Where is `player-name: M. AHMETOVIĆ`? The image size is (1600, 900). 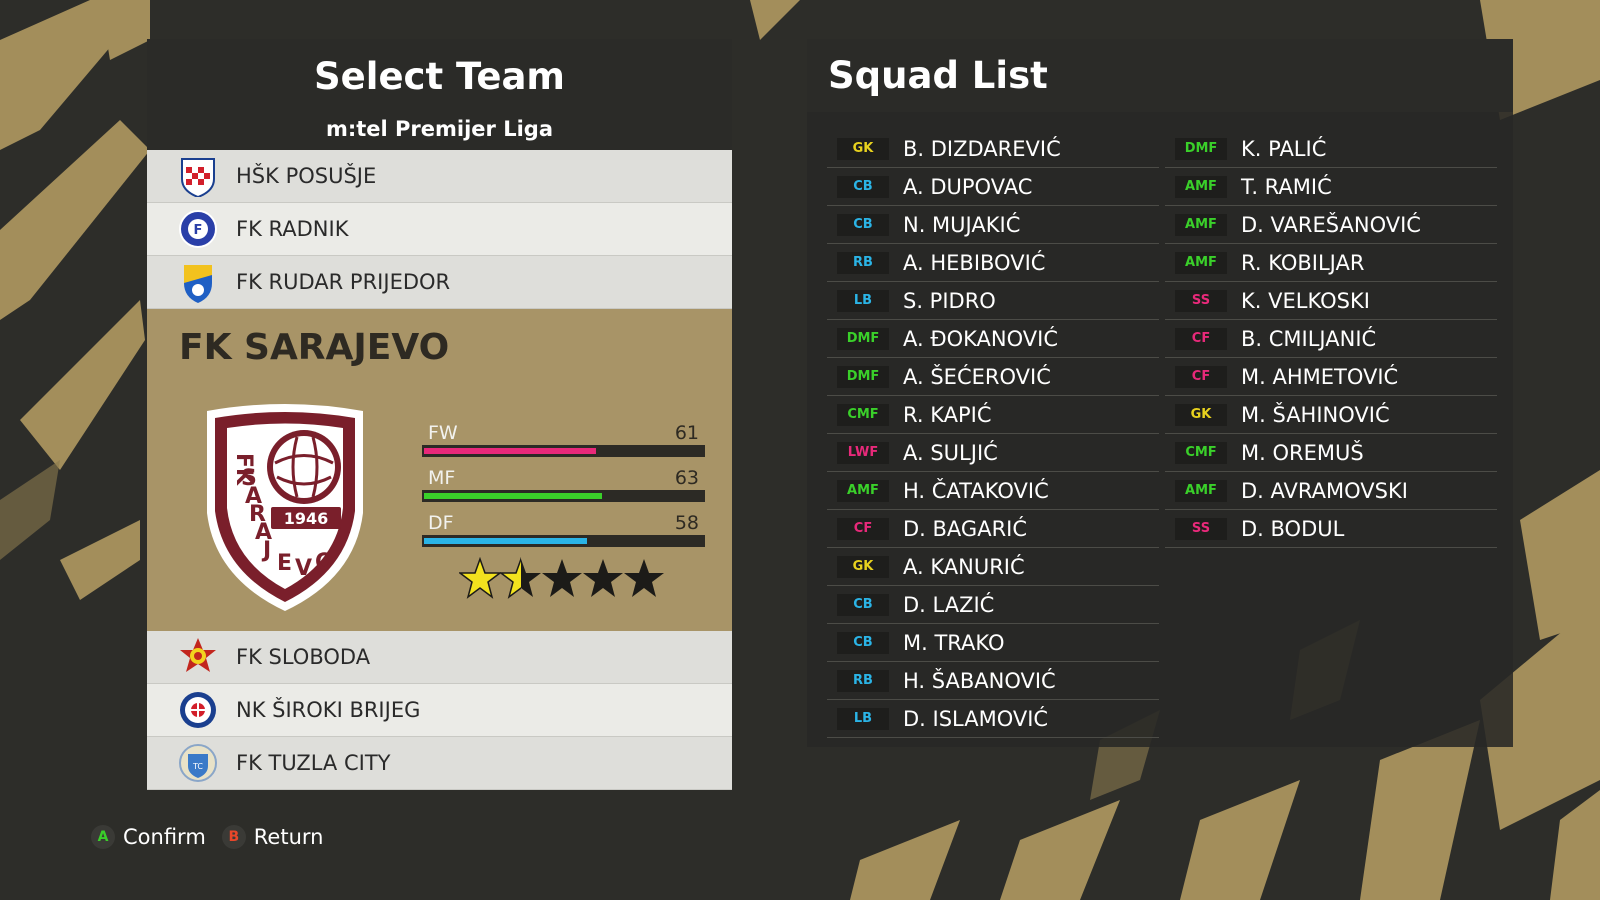 player-name: M. AHMETOVIĆ is located at coordinates (1320, 376).